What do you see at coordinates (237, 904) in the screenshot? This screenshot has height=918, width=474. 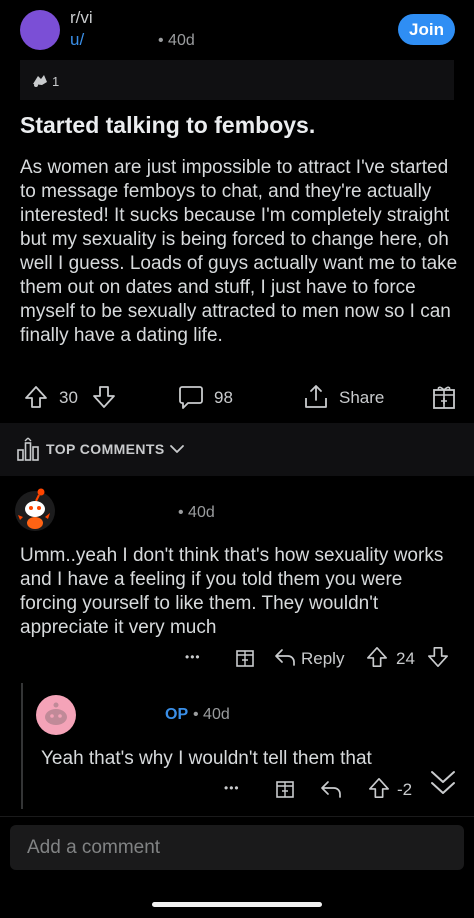 I see `home-indicator` at bounding box center [237, 904].